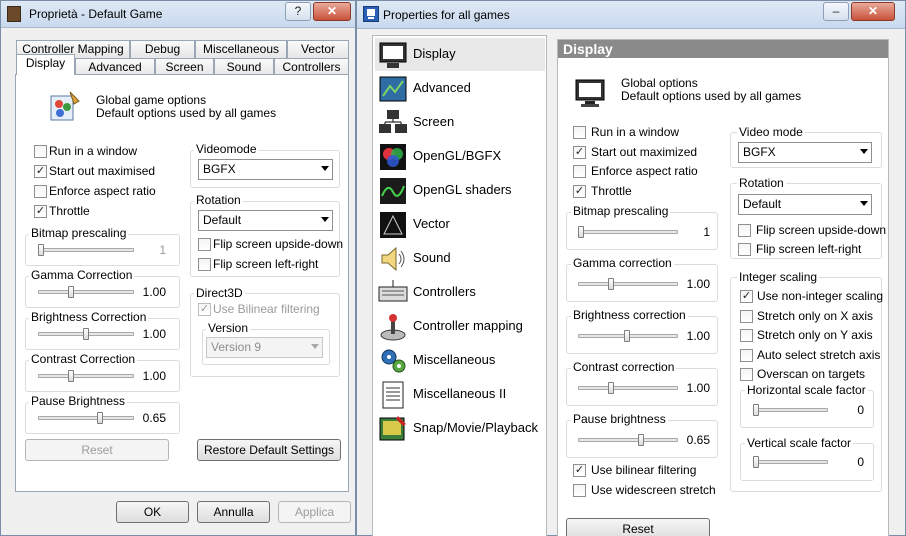 Image resolution: width=906 pixels, height=536 pixels. Describe the element at coordinates (102, 171) in the screenshot. I see `start-out-maximised-label: Start out maximised` at that location.